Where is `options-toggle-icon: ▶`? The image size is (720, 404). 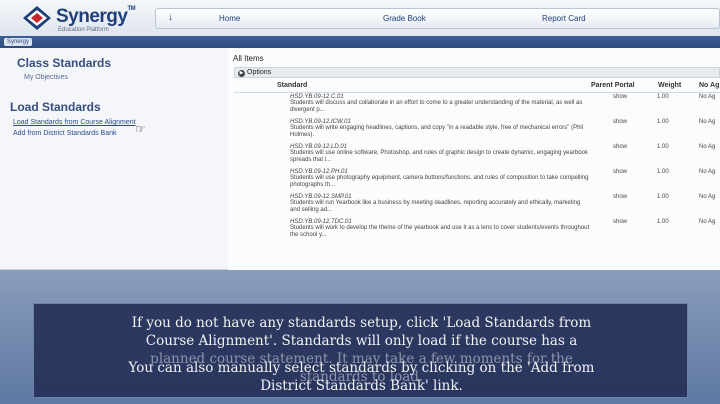 options-toggle-icon: ▶ is located at coordinates (241, 73).